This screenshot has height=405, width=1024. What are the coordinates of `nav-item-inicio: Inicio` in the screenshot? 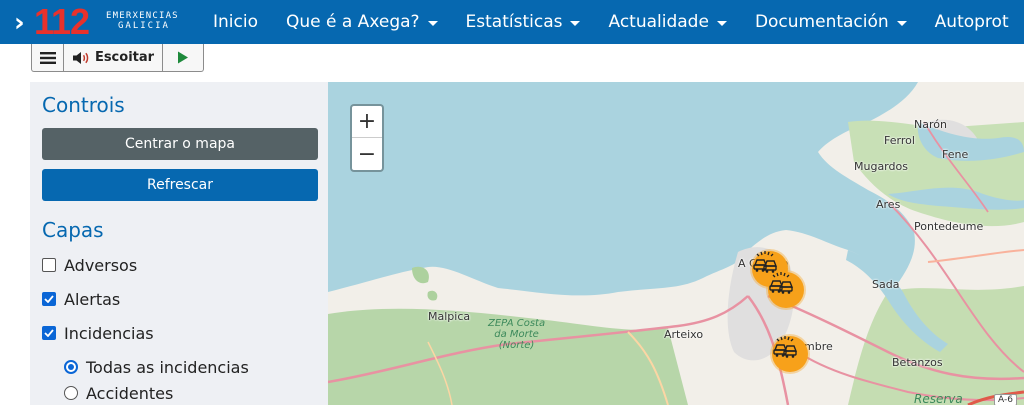 It's located at (235, 22).